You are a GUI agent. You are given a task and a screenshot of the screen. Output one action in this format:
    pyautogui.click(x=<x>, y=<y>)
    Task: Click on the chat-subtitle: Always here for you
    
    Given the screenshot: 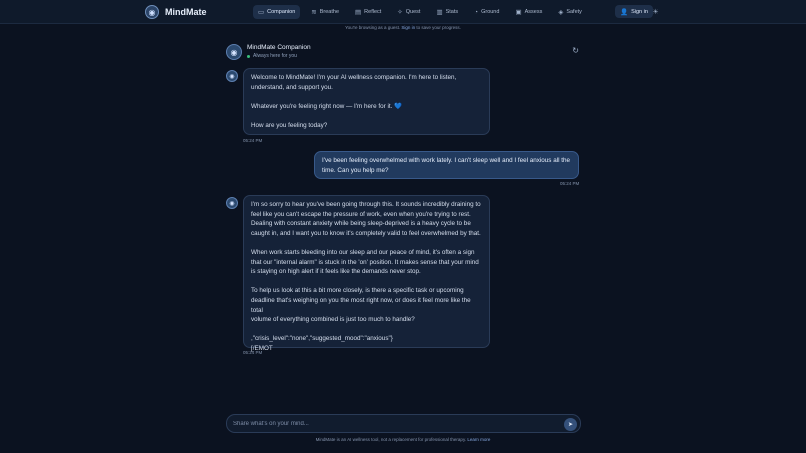 What is the action you would take?
    pyautogui.click(x=275, y=56)
    